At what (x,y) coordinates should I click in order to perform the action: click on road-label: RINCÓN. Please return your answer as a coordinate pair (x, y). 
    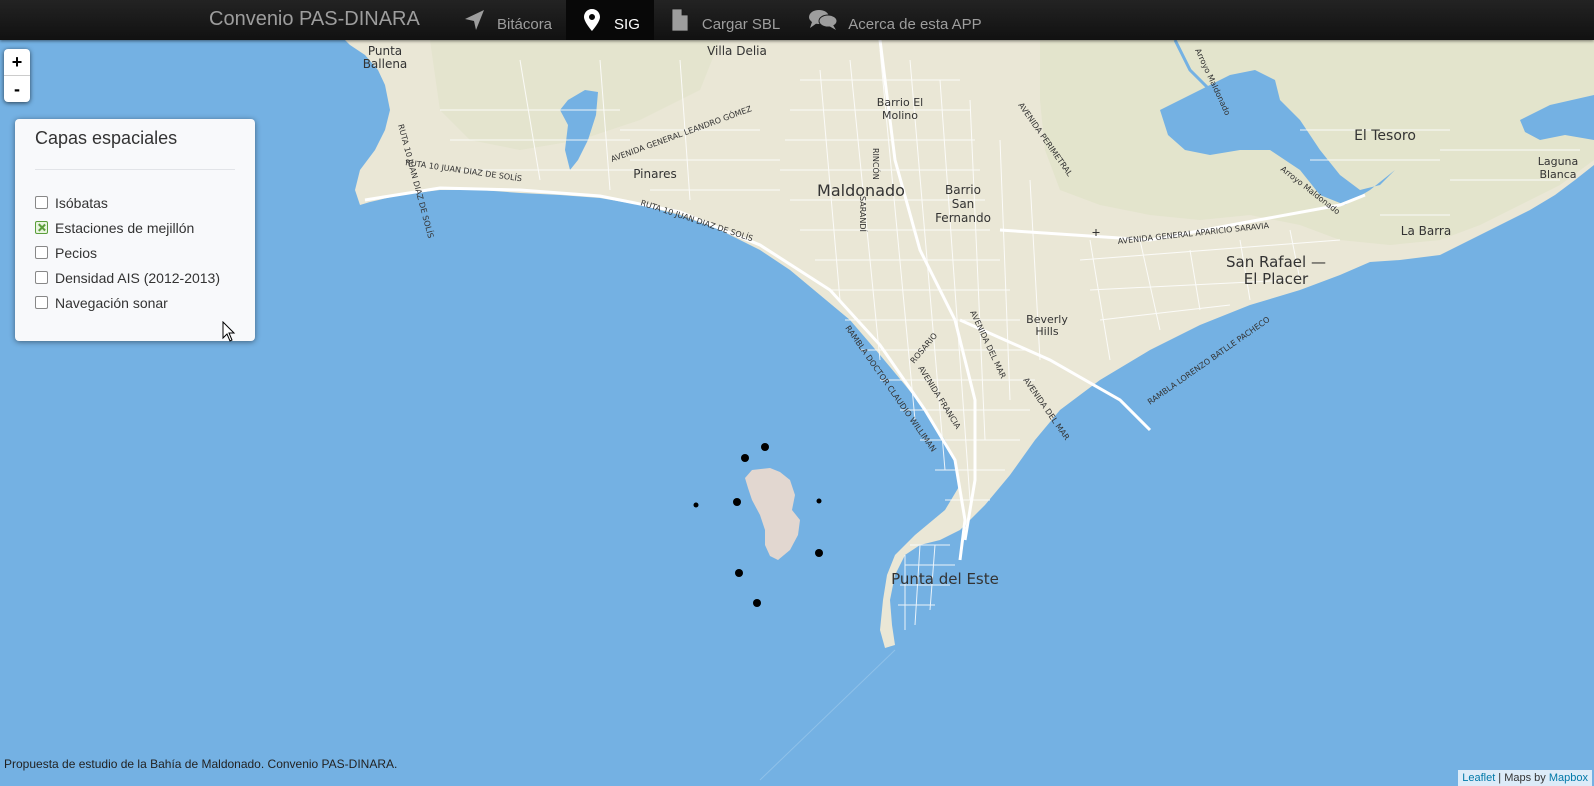
    Looking at the image, I should click on (876, 164).